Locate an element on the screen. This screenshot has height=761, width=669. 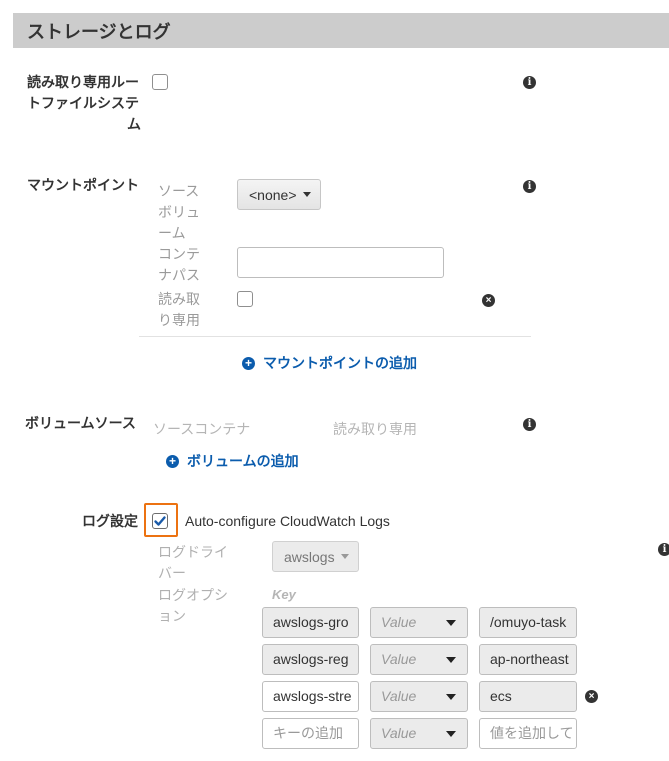
section-title: ストレージとログ is located at coordinates (99, 32).